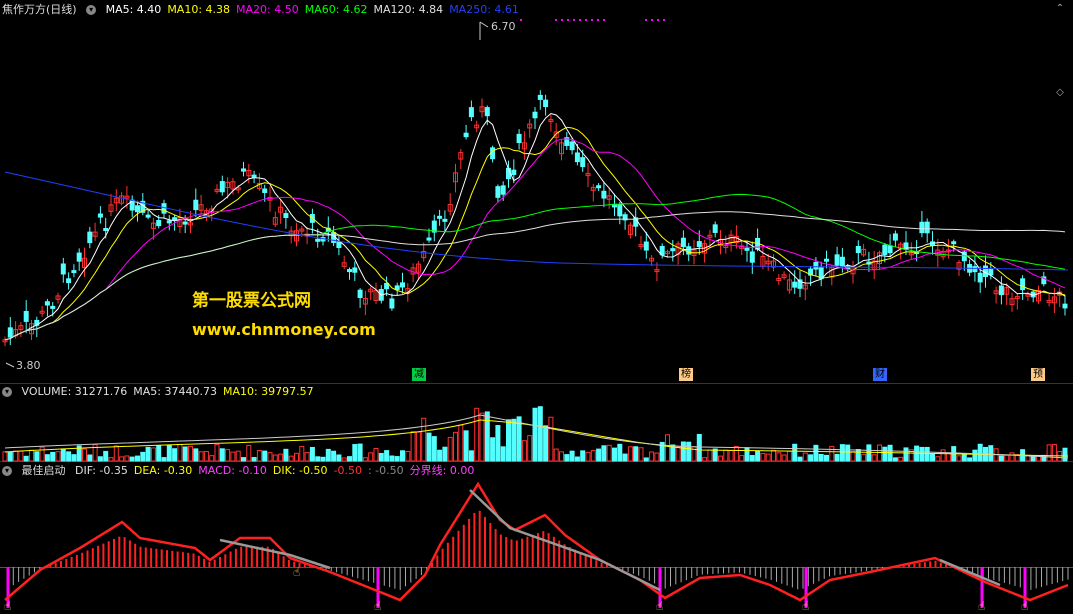 This screenshot has width=1073, height=614. I want to click on event-marker: 财, so click(880, 374).